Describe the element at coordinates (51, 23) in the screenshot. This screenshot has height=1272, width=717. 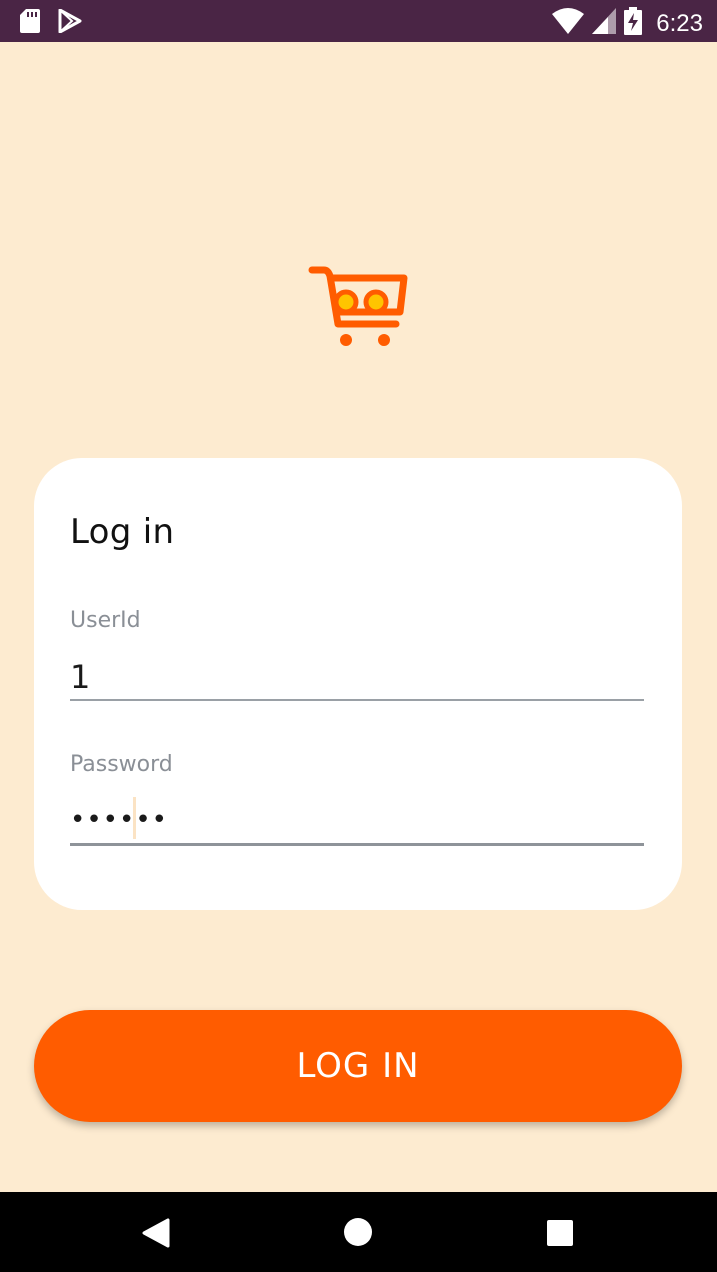
I see `status-left-icons` at that location.